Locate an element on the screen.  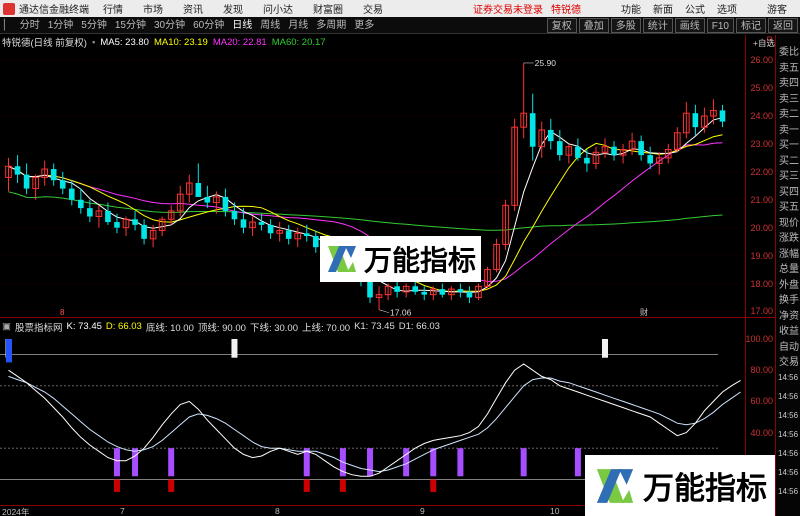
menu-function: 功能 is located at coordinates (631, 8).